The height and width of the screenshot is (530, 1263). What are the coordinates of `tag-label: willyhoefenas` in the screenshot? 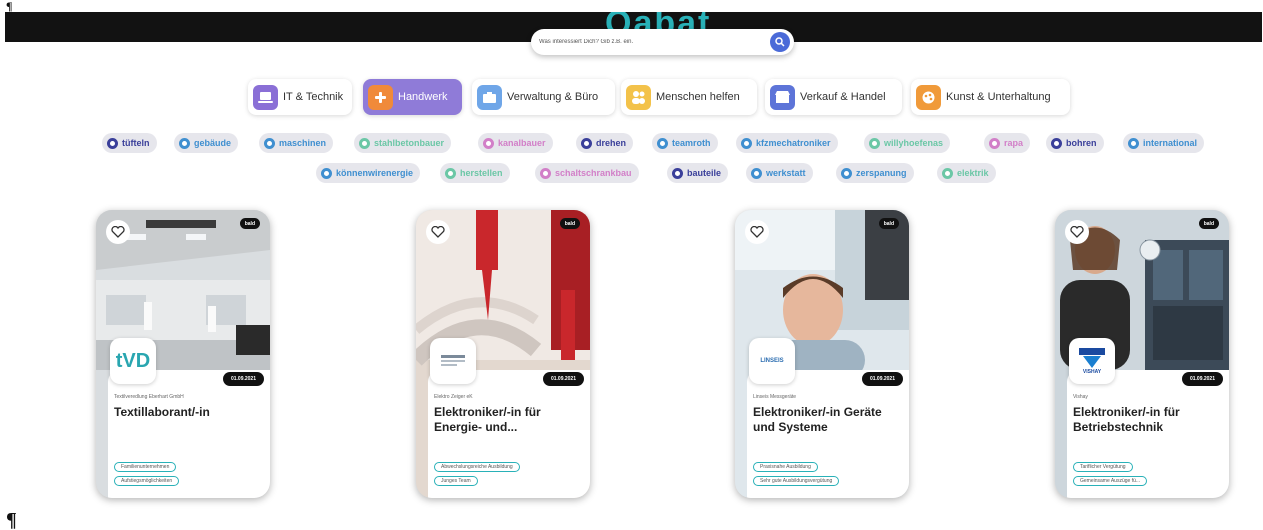 It's located at (914, 143).